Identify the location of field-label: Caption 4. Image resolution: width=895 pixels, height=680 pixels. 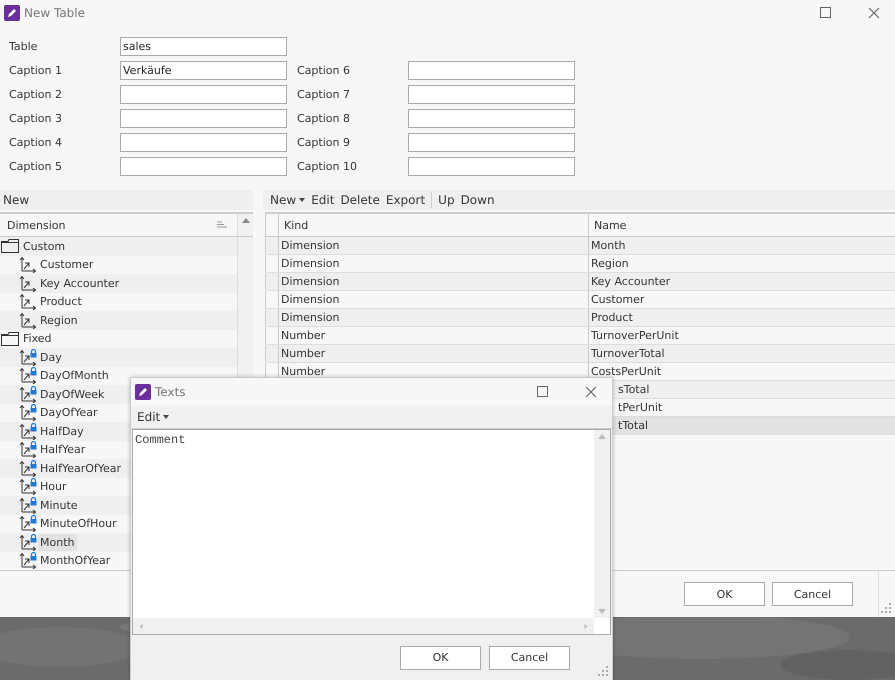
(36, 142).